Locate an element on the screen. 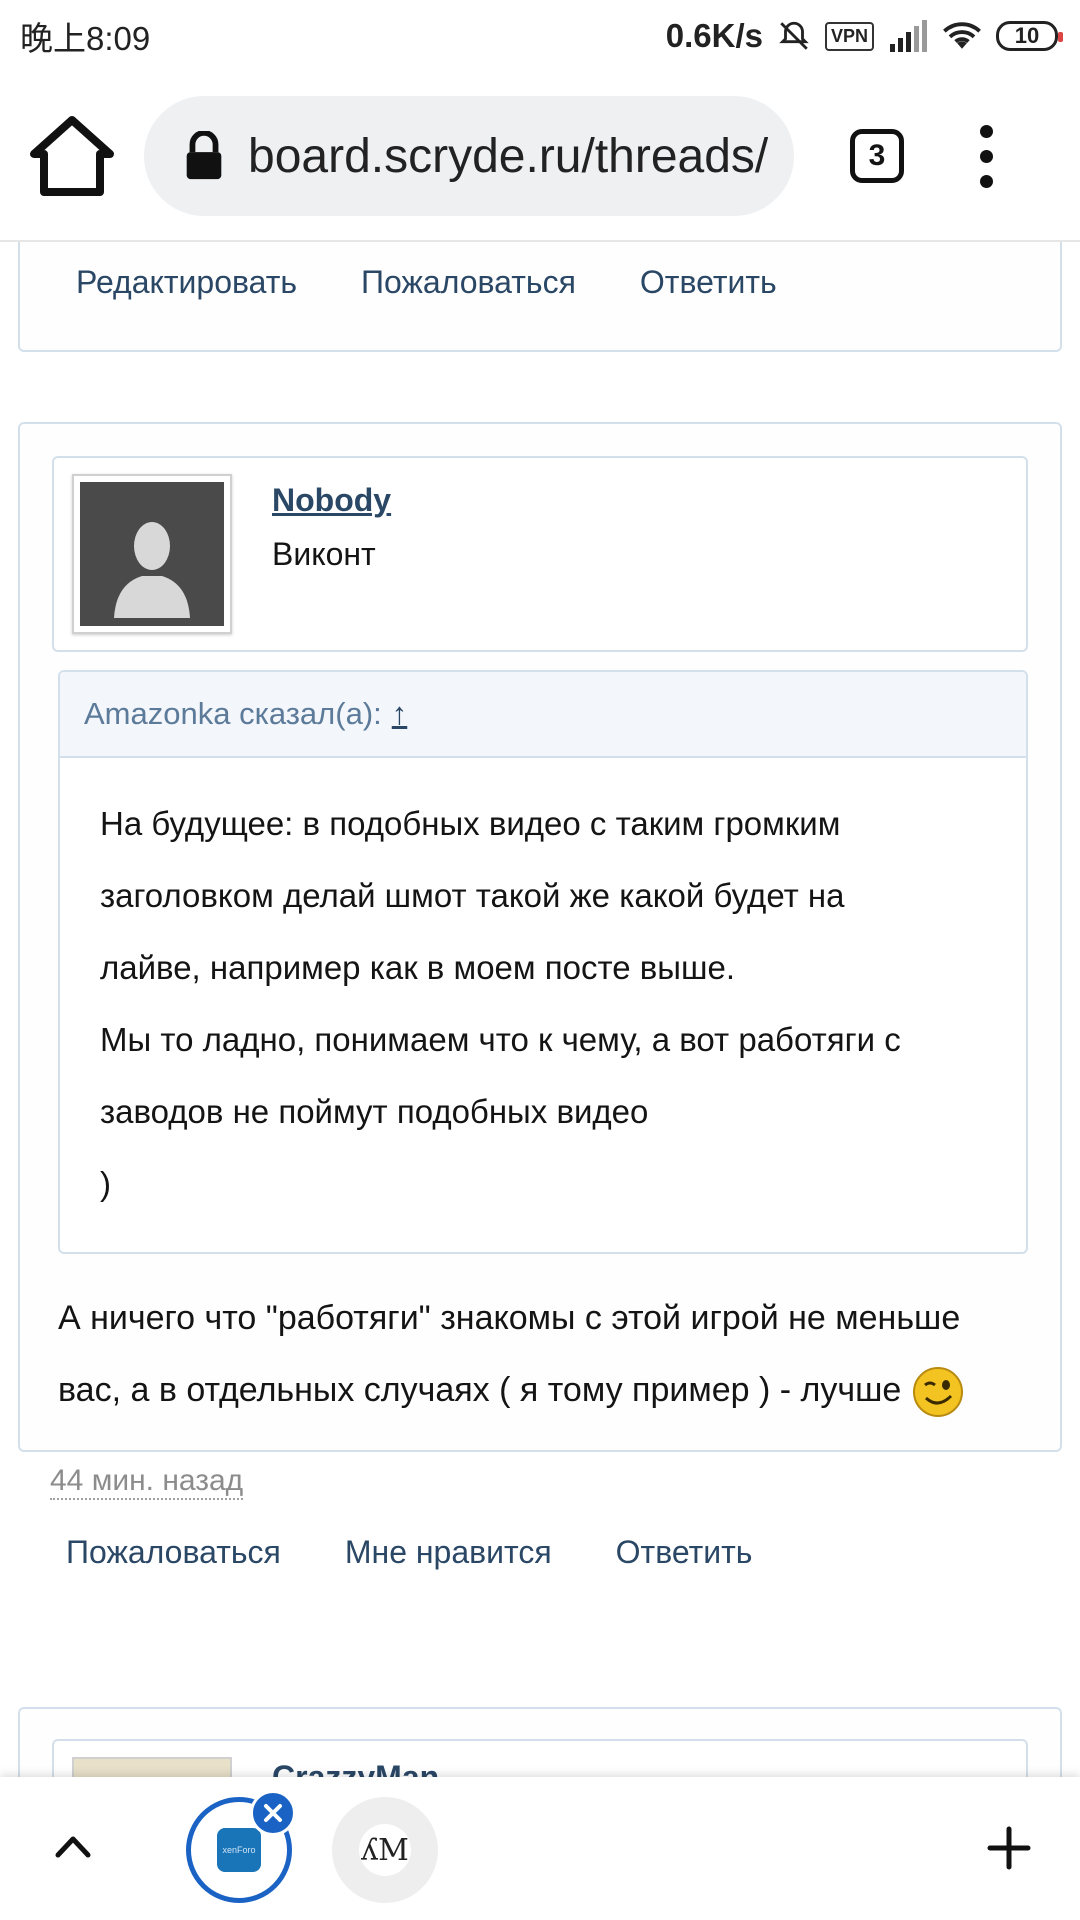 Image resolution: width=1080 pixels, height=1920 pixels. home-button is located at coordinates (72, 156).